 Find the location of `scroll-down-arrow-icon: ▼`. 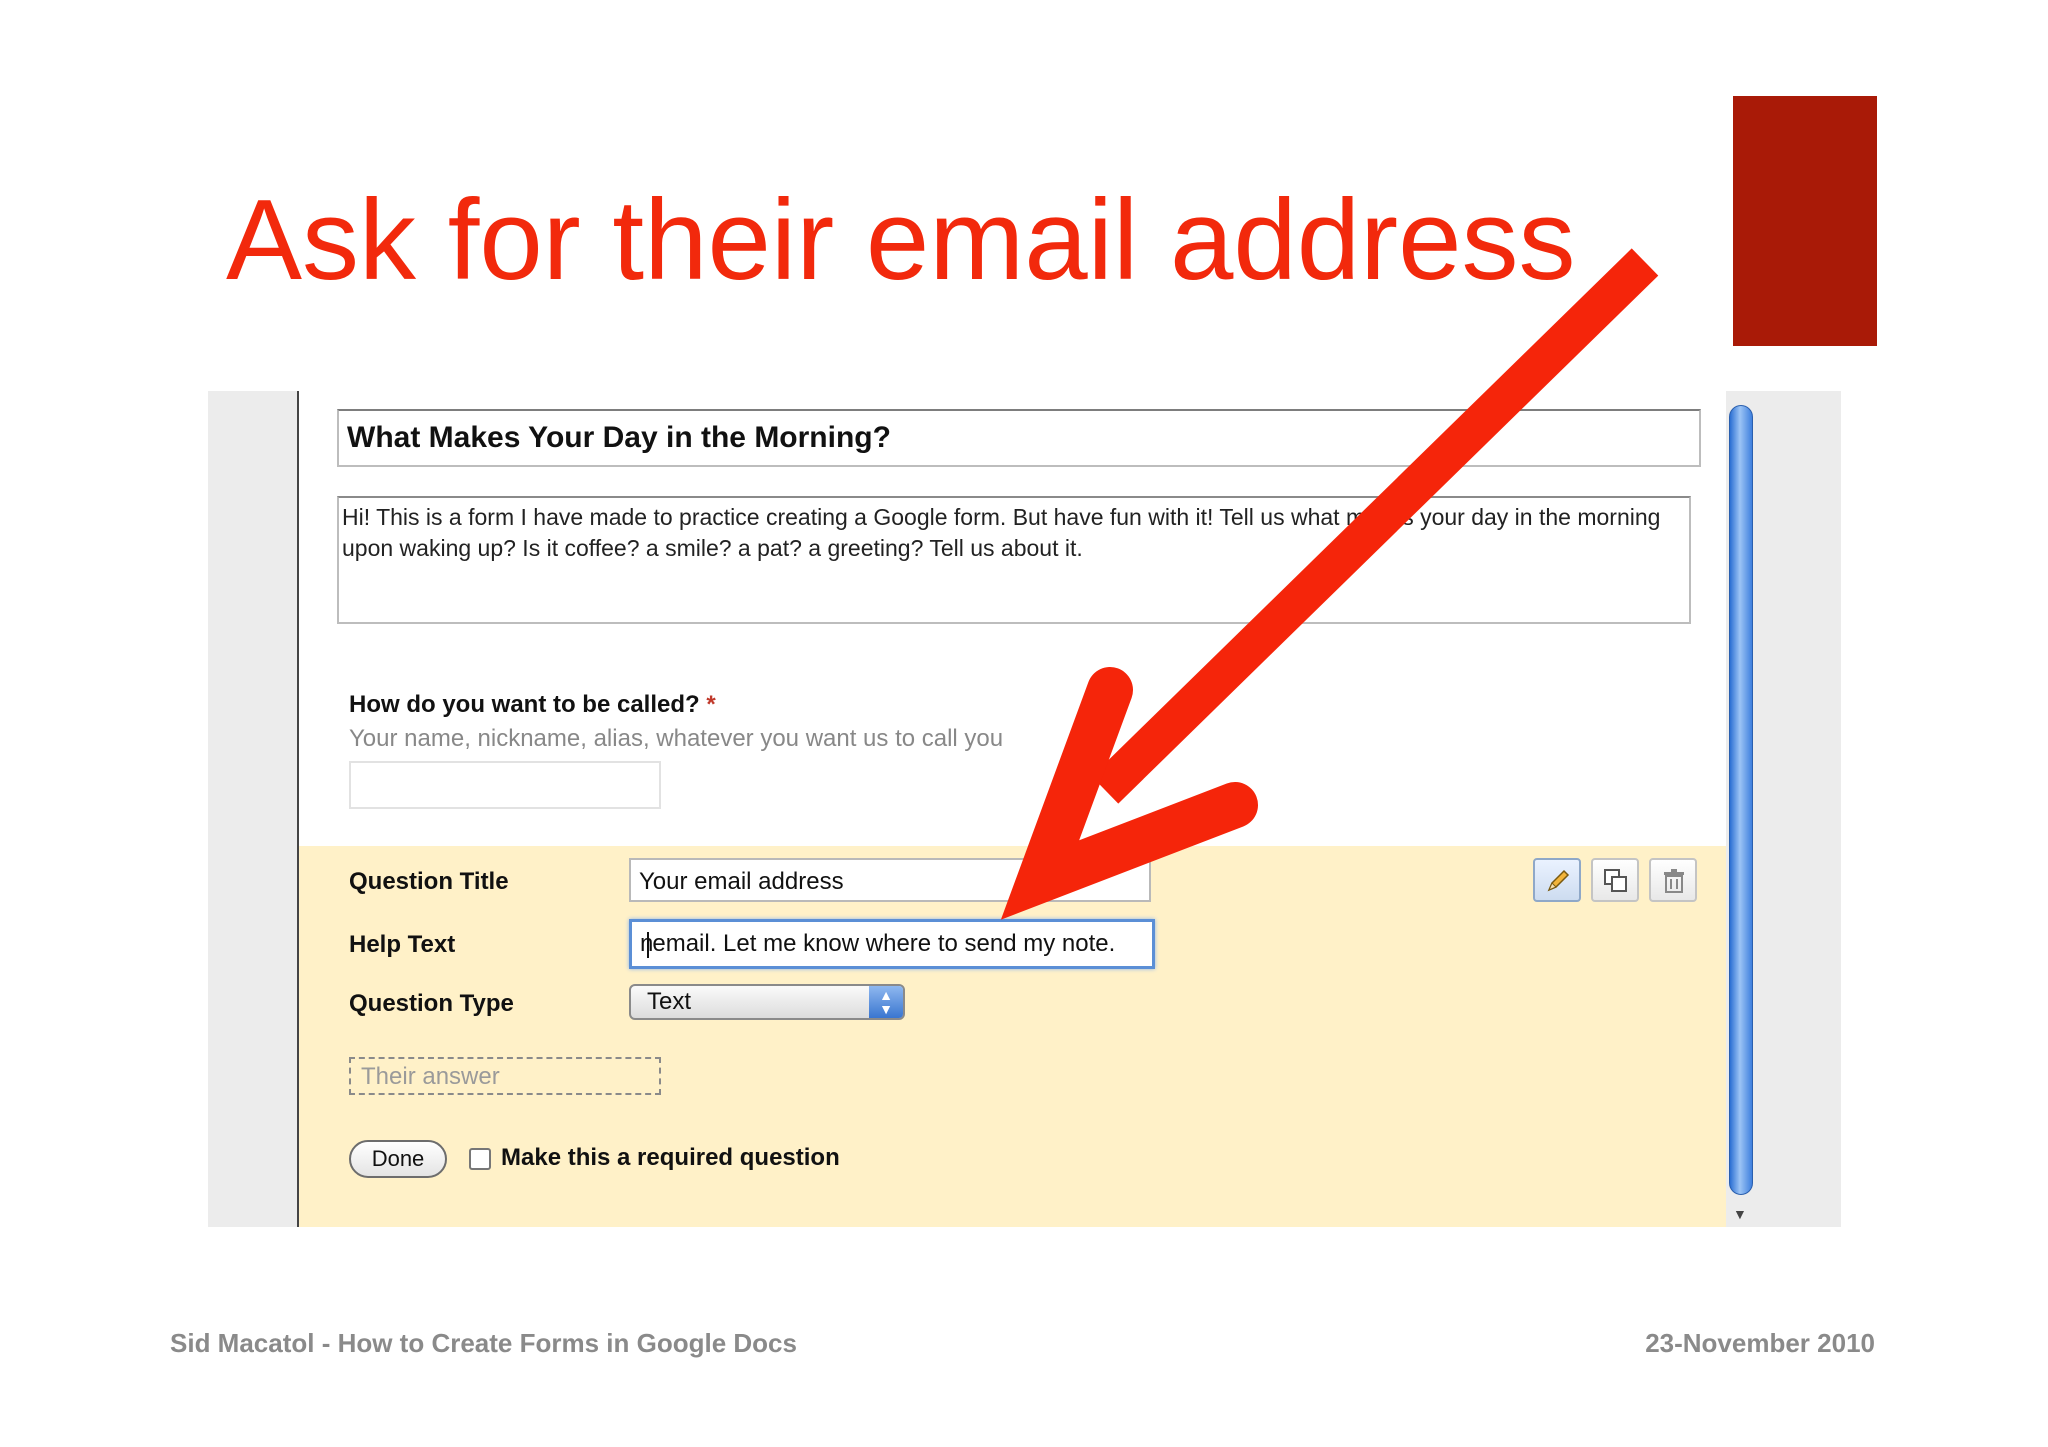

scroll-down-arrow-icon: ▼ is located at coordinates (1740, 1214).